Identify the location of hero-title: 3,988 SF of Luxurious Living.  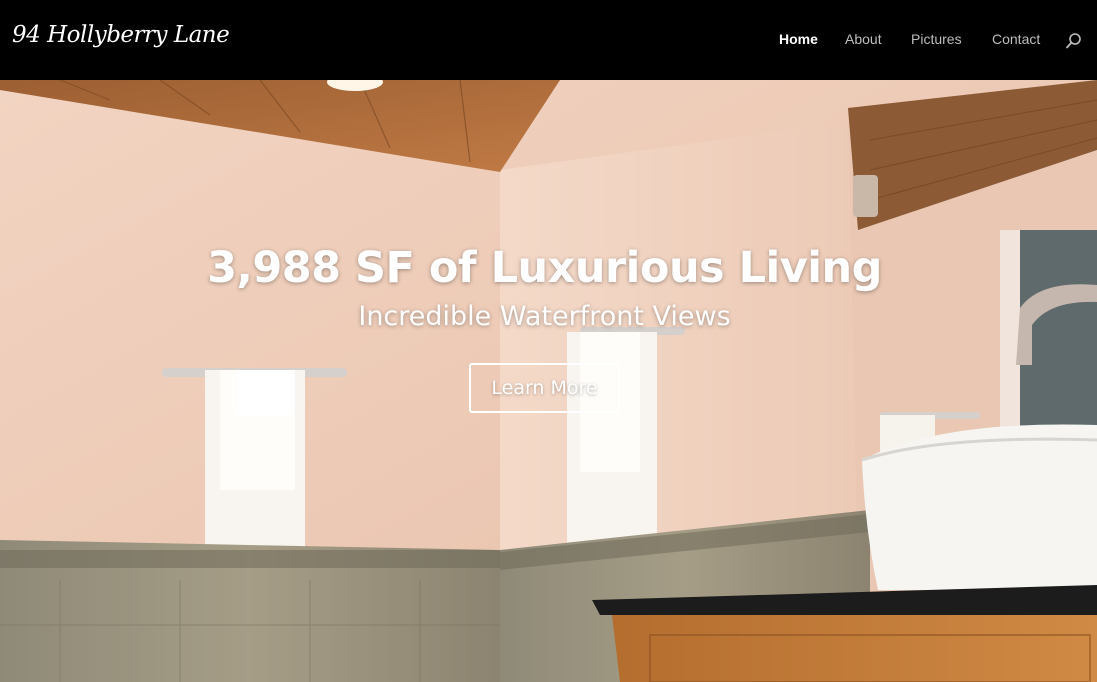
(544, 268).